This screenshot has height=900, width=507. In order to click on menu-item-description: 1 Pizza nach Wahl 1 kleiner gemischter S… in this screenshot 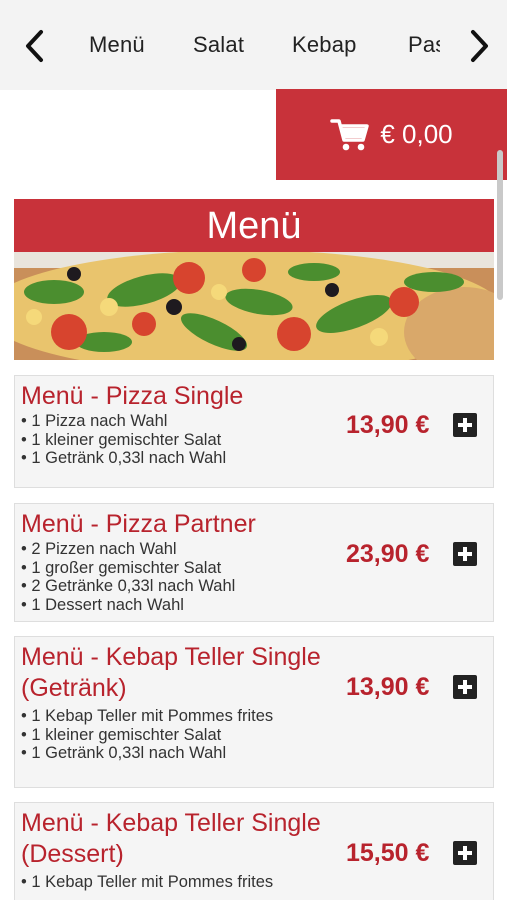, I will do `click(171, 440)`.